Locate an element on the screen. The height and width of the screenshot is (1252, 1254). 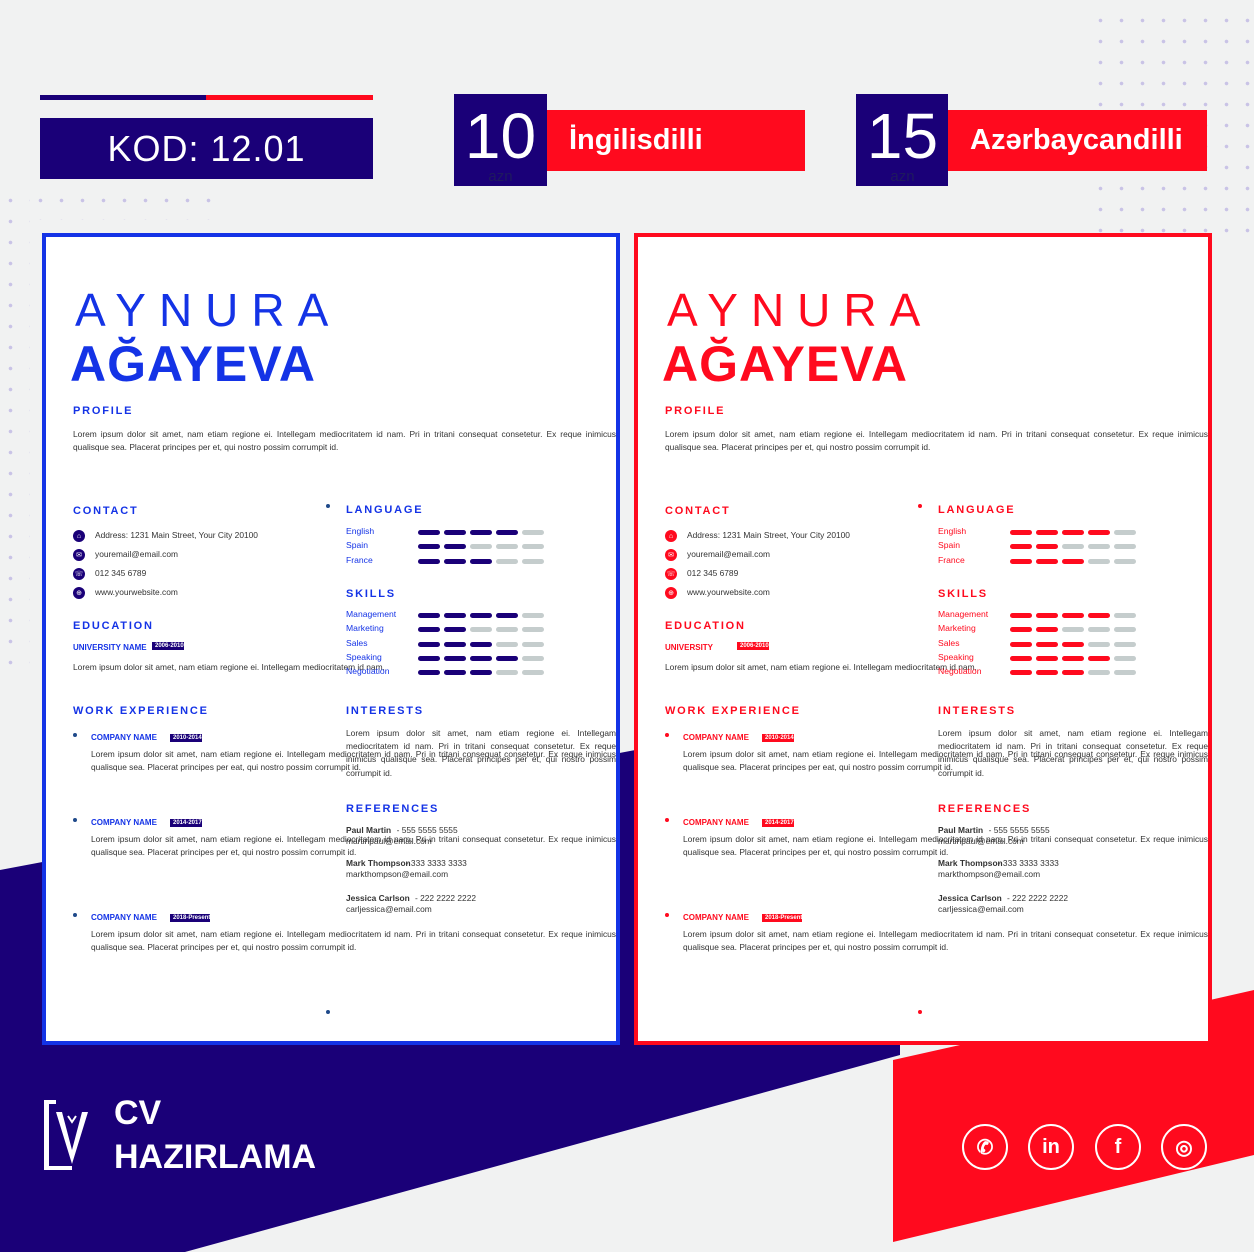
reference-phone: - 222 2222 2222 is located at coordinates (1038, 898).